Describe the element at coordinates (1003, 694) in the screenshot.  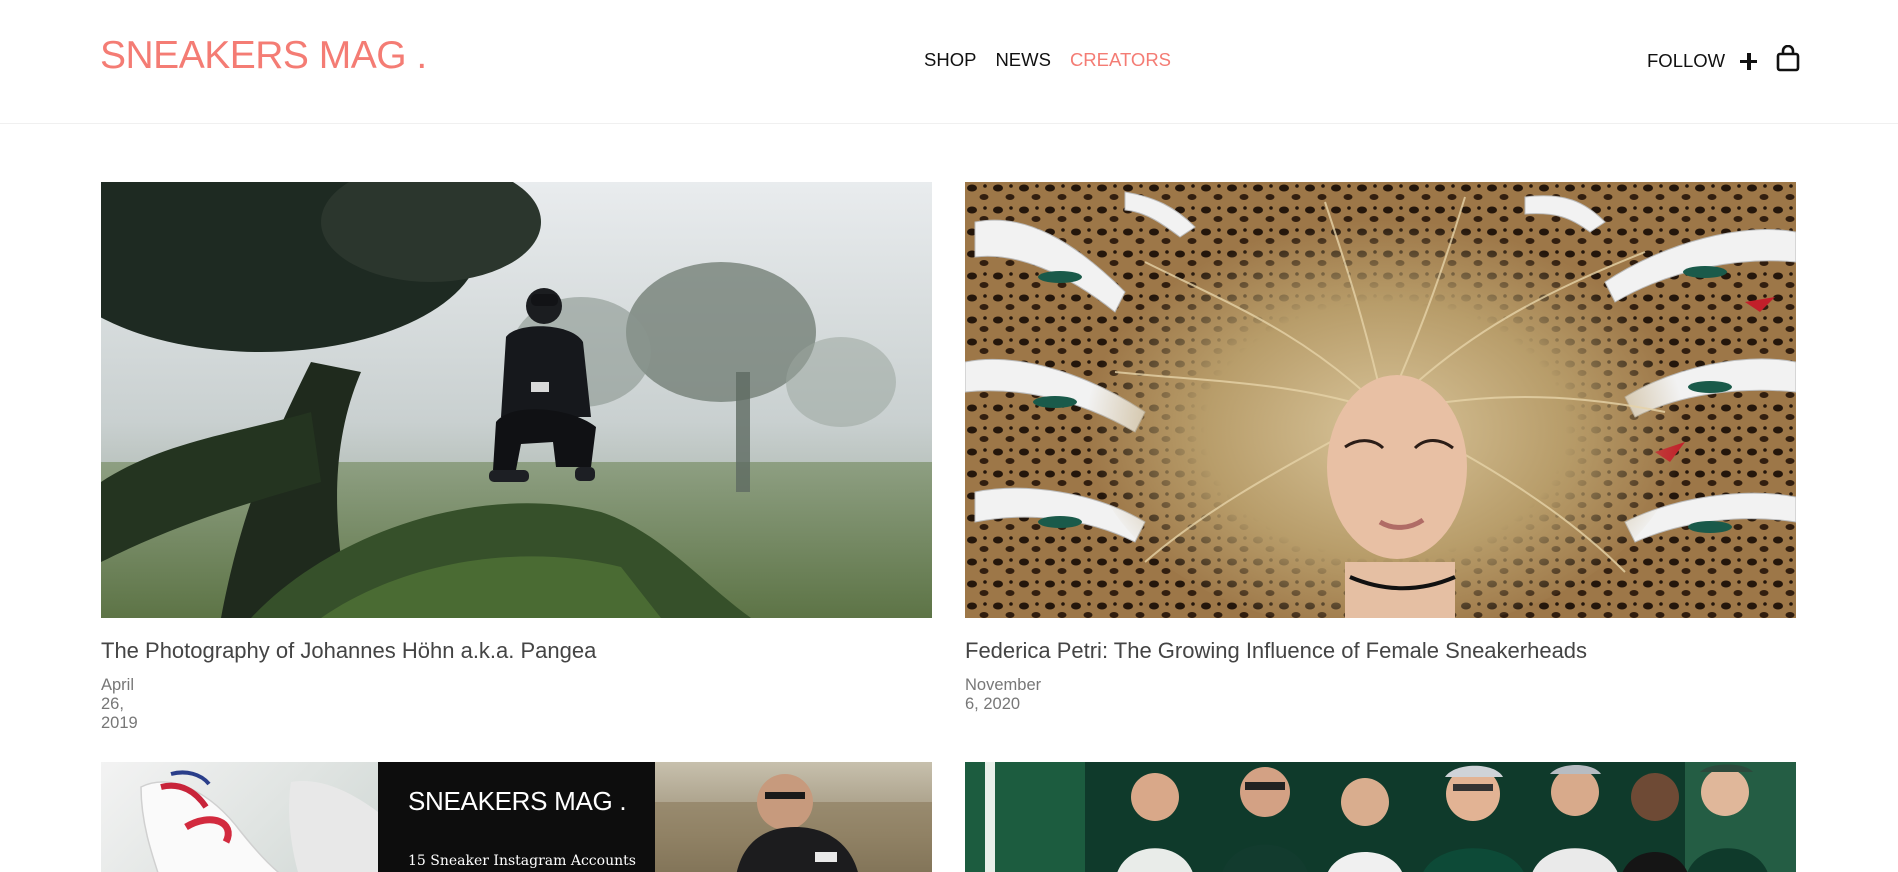
I see `article-date: November 6, 2020` at that location.